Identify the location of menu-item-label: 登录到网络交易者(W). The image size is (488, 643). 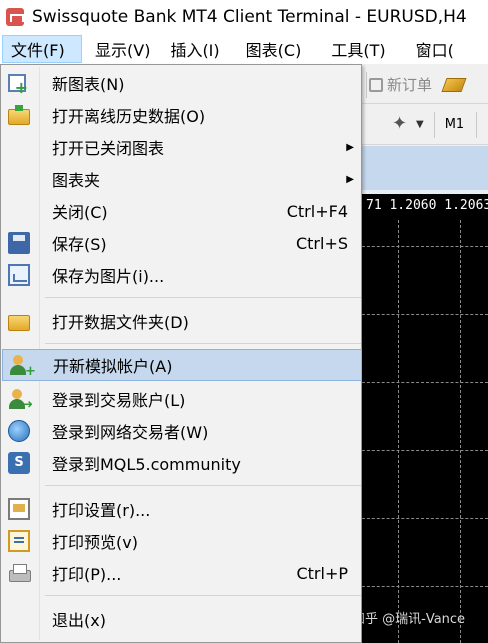
(130, 432).